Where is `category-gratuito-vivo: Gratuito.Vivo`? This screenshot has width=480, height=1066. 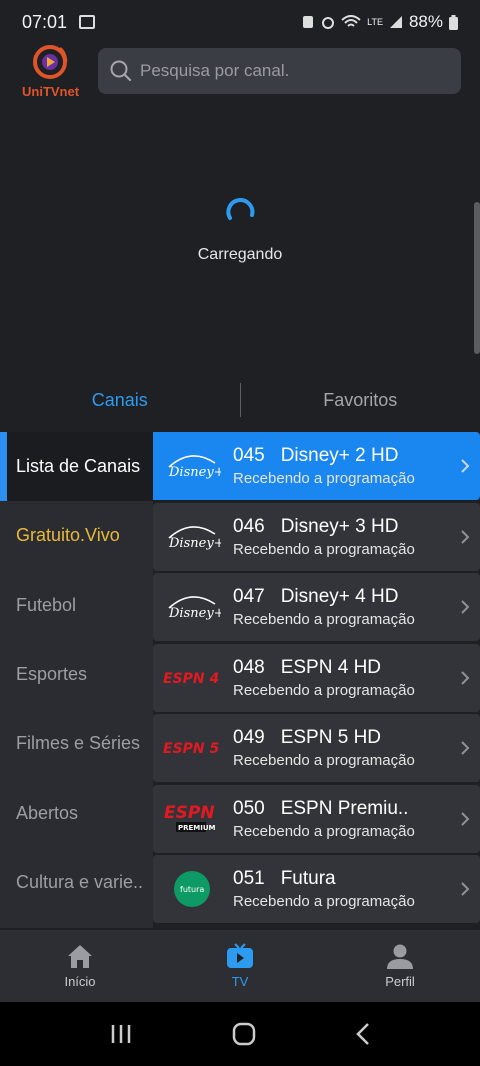
category-gratuito-vivo: Gratuito.Vivo is located at coordinates (76, 535).